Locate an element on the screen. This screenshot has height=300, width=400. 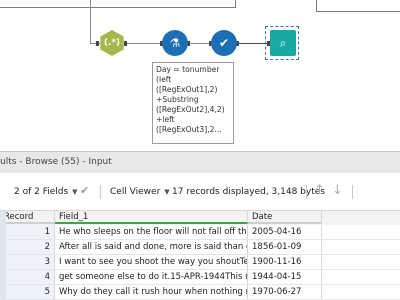
record-cell: 4 is located at coordinates (27, 277).